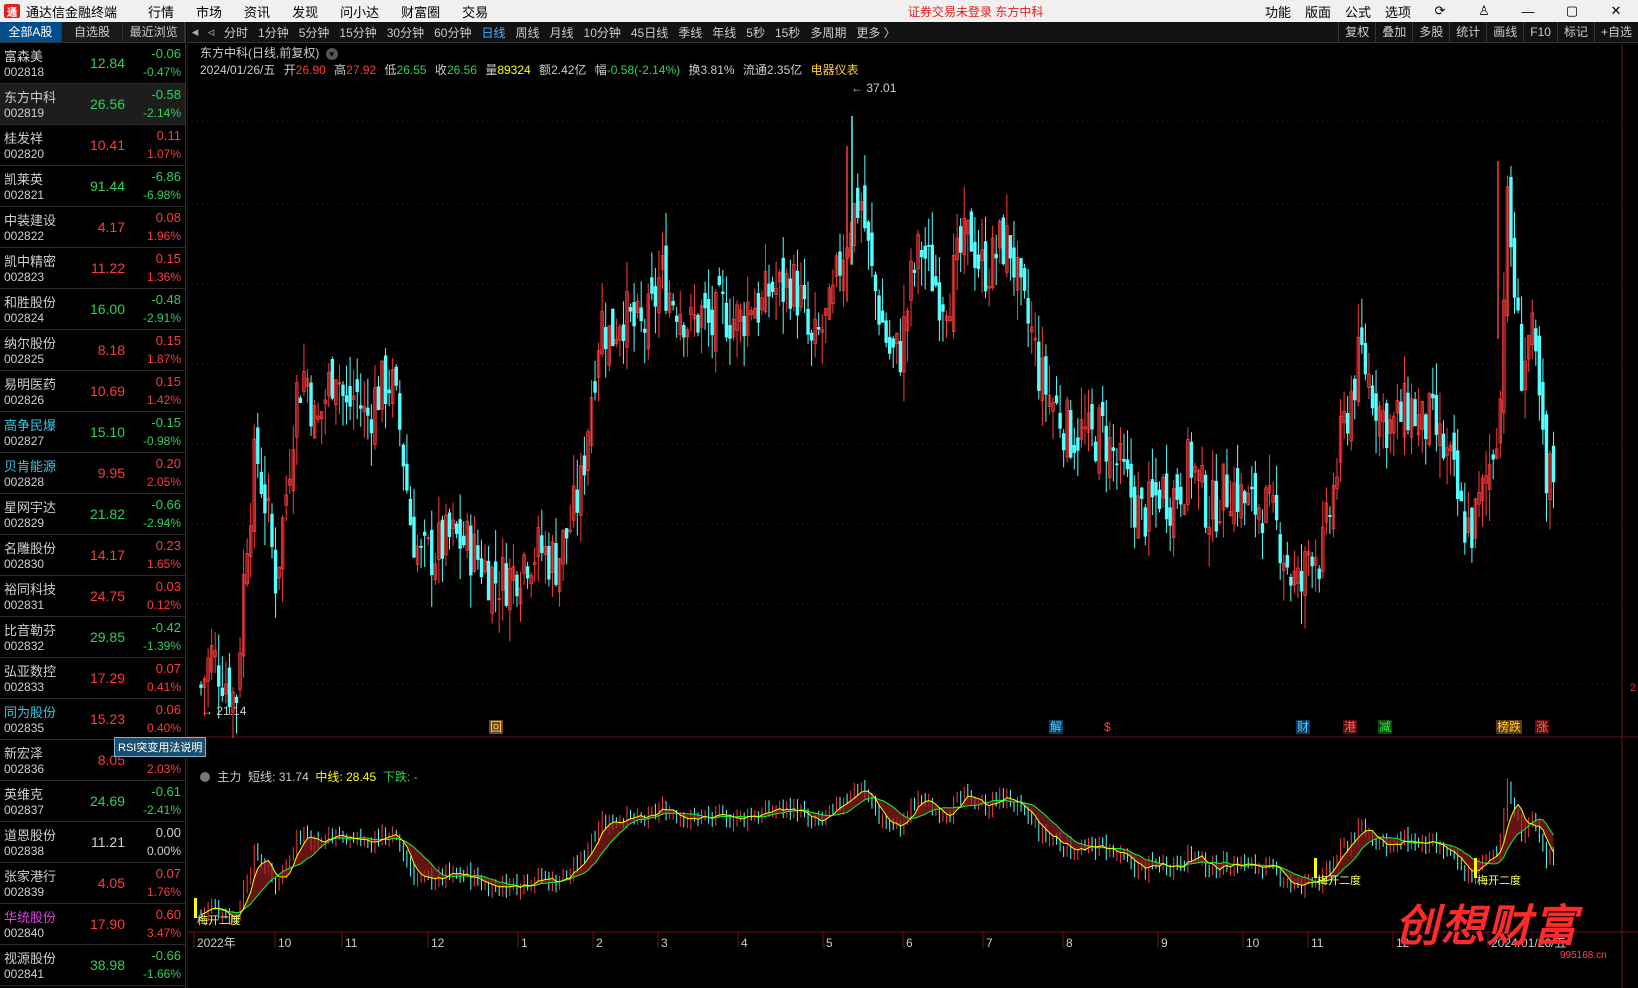 The width and height of the screenshot is (1638, 988). I want to click on menu-layout: 版面, so click(1318, 11).